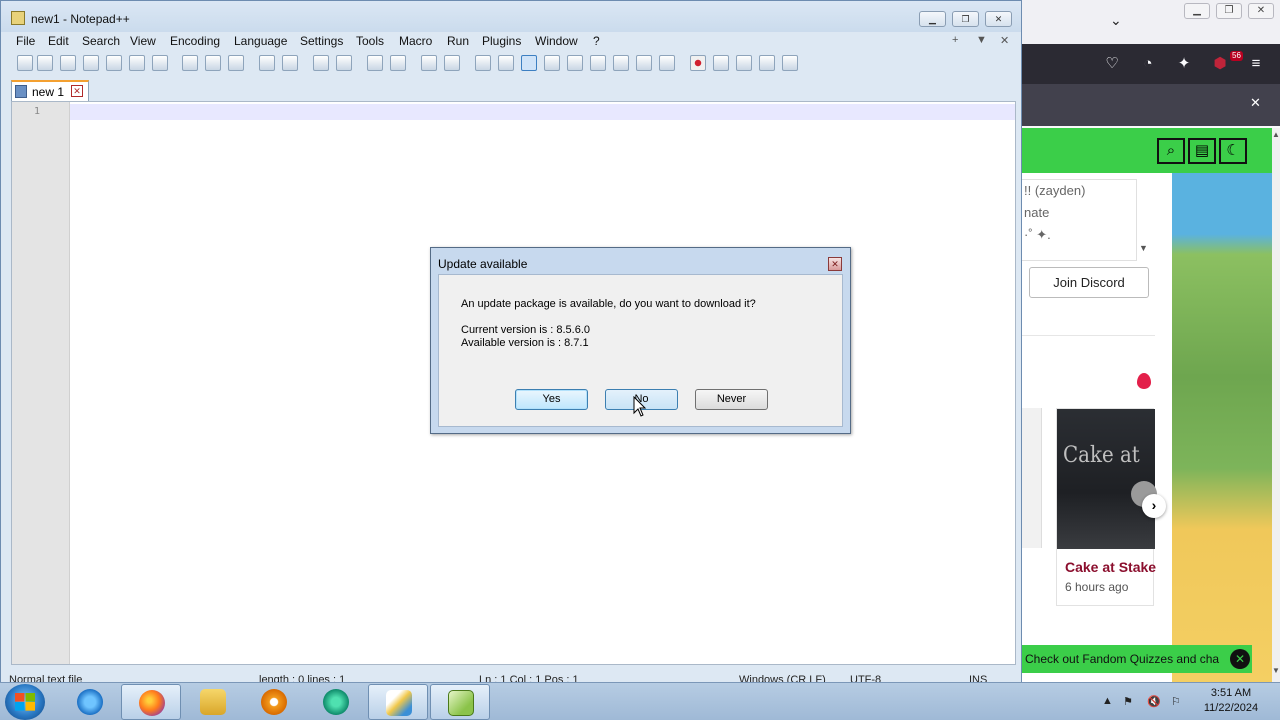 This screenshot has height=720, width=1280. Describe the element at coordinates (1004, 40) in the screenshot. I see `close-doc-icon: ✕` at that location.